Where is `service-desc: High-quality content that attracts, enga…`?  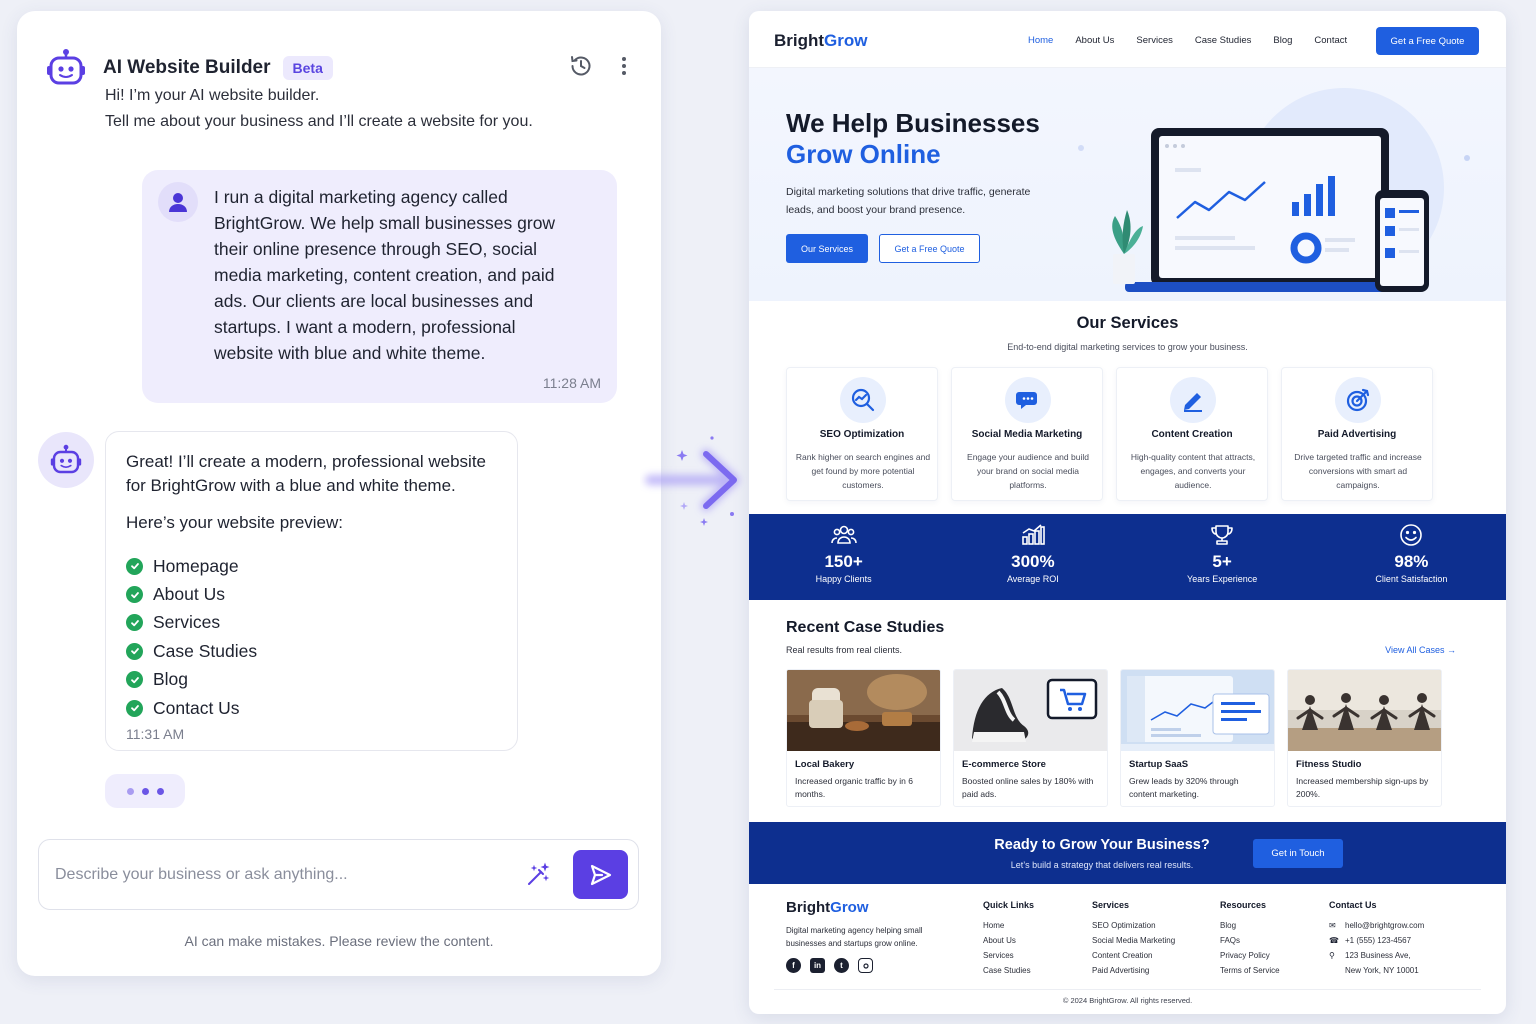 service-desc: High-quality content that attracts, enga… is located at coordinates (1193, 471).